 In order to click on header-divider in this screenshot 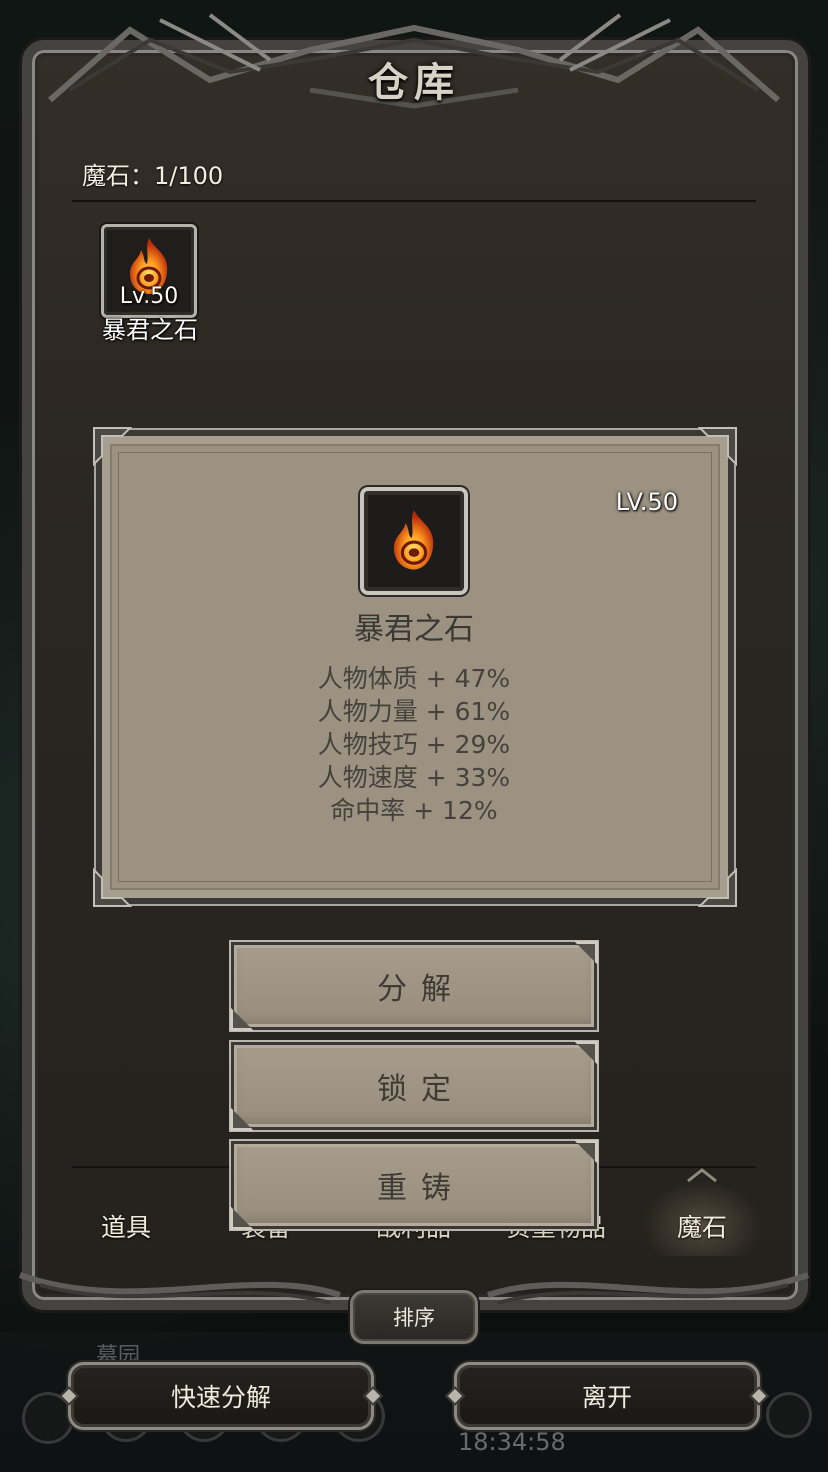, I will do `click(414, 201)`.